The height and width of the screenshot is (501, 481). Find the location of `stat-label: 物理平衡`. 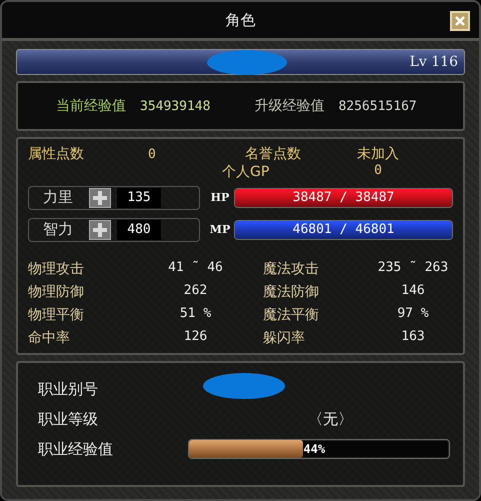

stat-label: 物理平衡 is located at coordinates (56, 315).